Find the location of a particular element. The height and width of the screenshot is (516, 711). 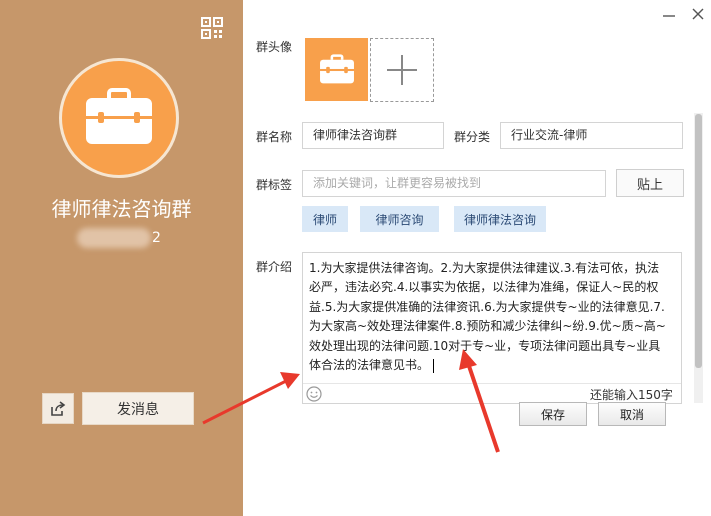

avatar-label: 群头像 is located at coordinates (274, 47).